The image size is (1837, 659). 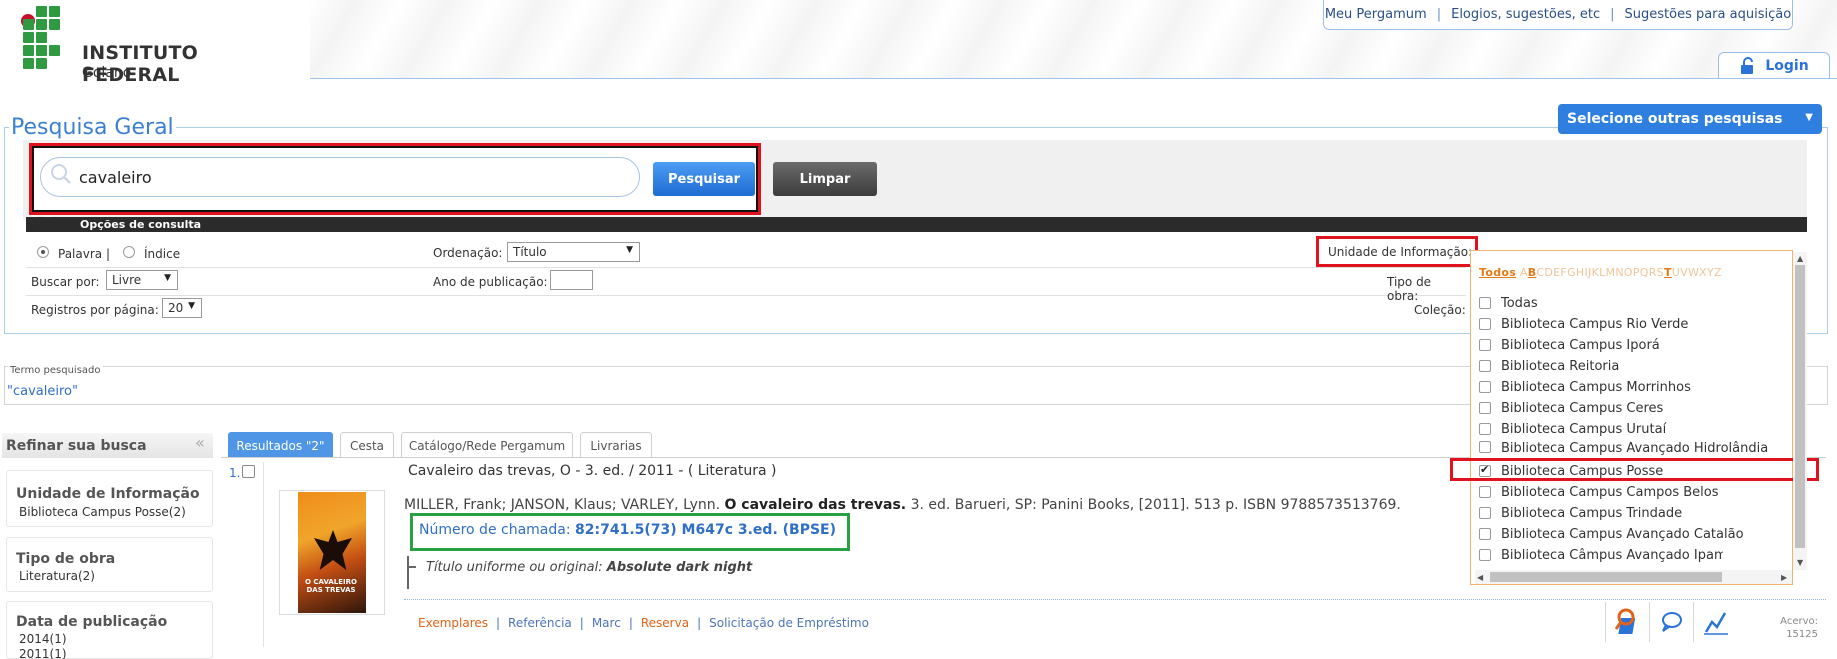 I want to click on collapse-left-icon: «, so click(x=200, y=442).